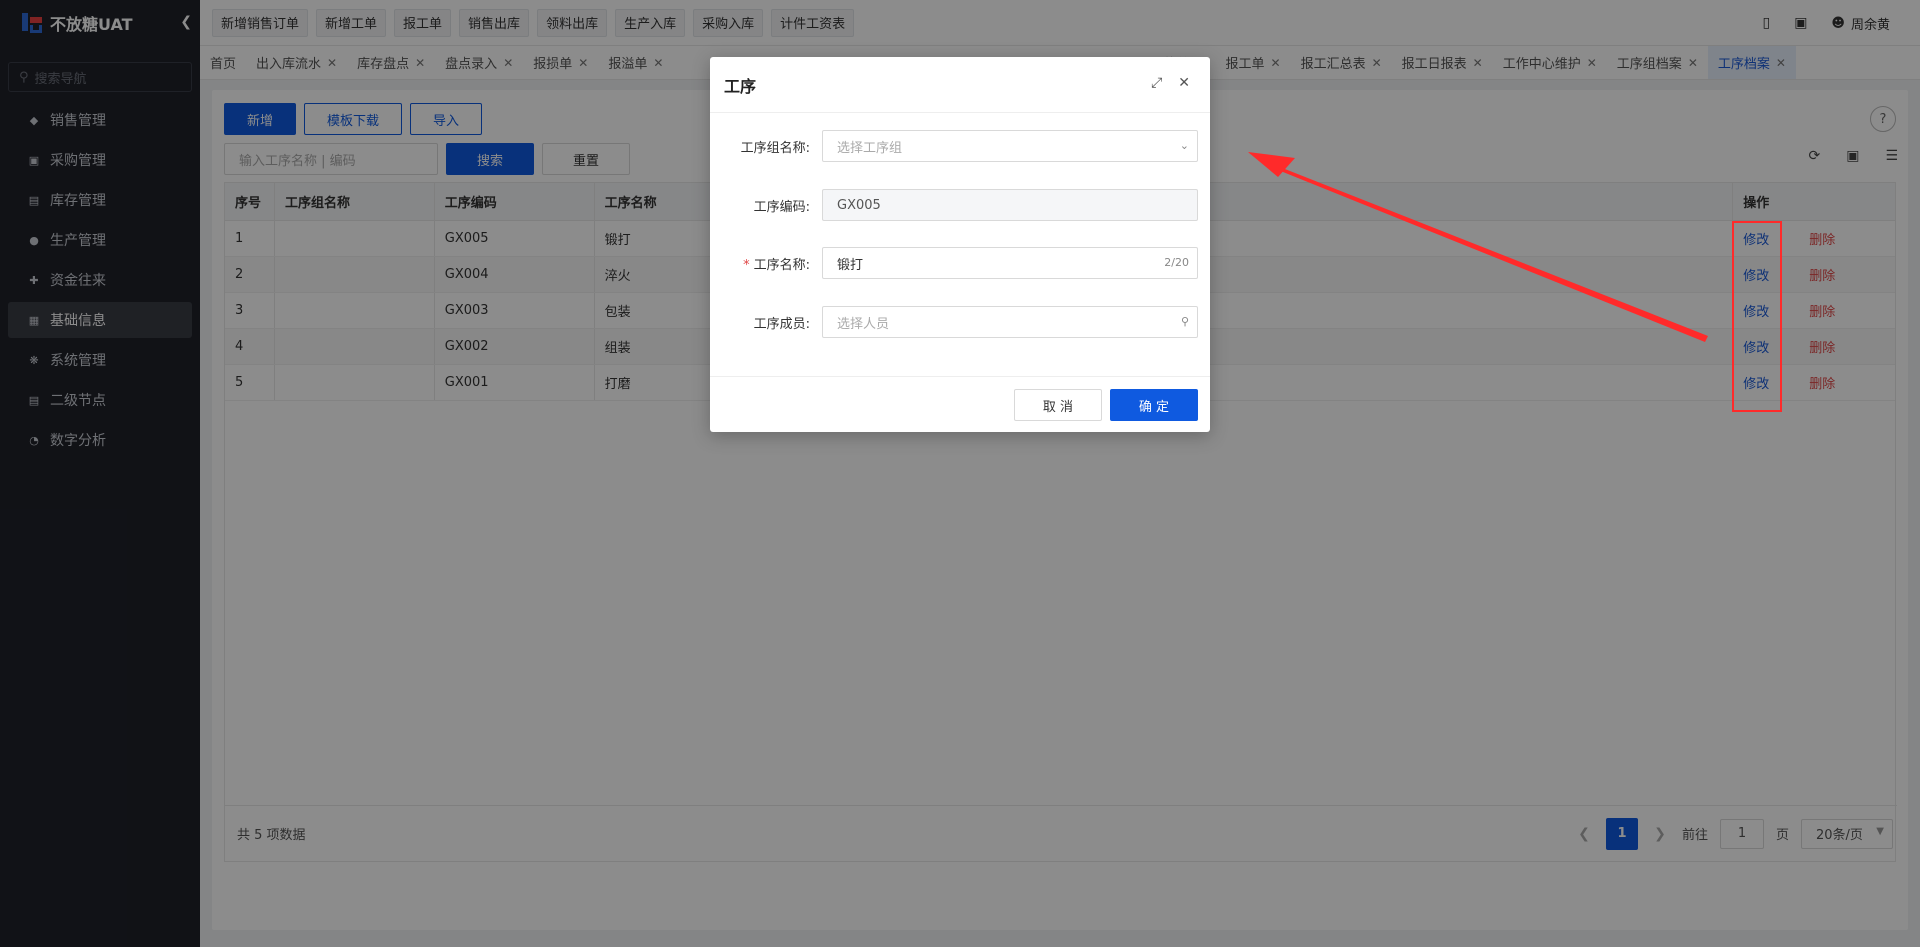  I want to click on process-members-select: 选择人员 ⚲, so click(1010, 322).